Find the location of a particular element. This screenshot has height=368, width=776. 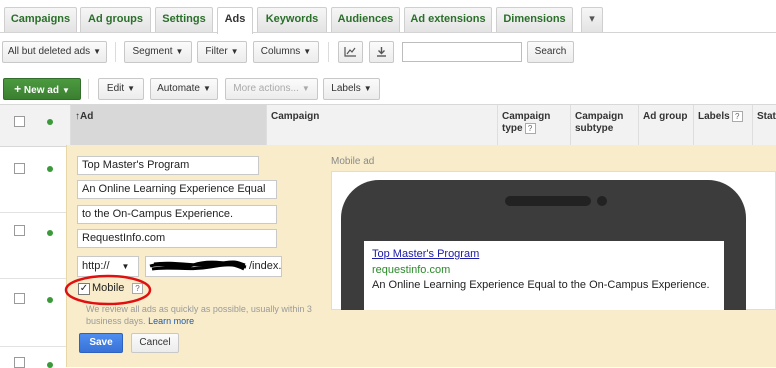

ad-filter-dropdown: All but deleted ads ▼ is located at coordinates (54, 52).